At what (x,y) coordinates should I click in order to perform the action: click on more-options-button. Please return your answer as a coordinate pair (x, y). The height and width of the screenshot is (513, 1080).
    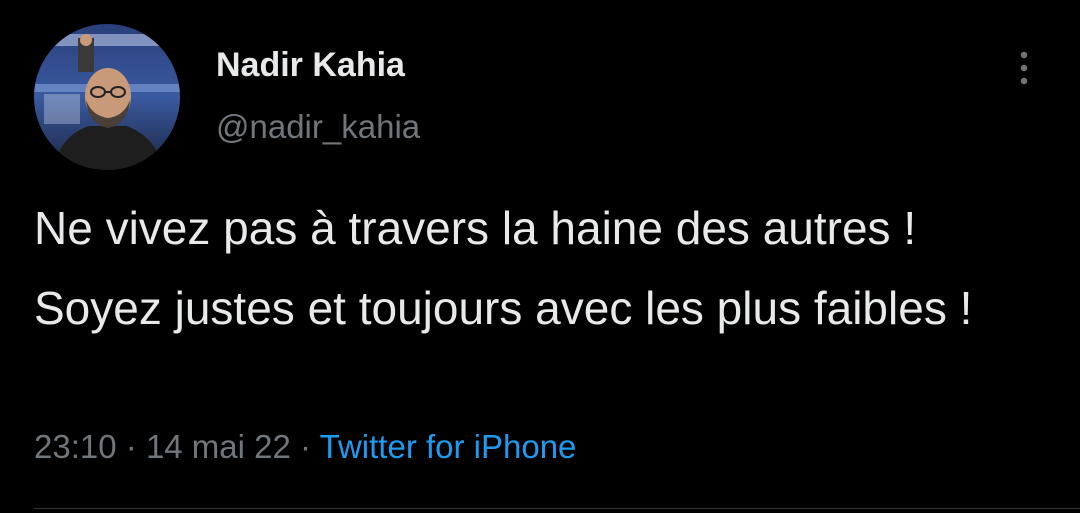
    Looking at the image, I should click on (1024, 68).